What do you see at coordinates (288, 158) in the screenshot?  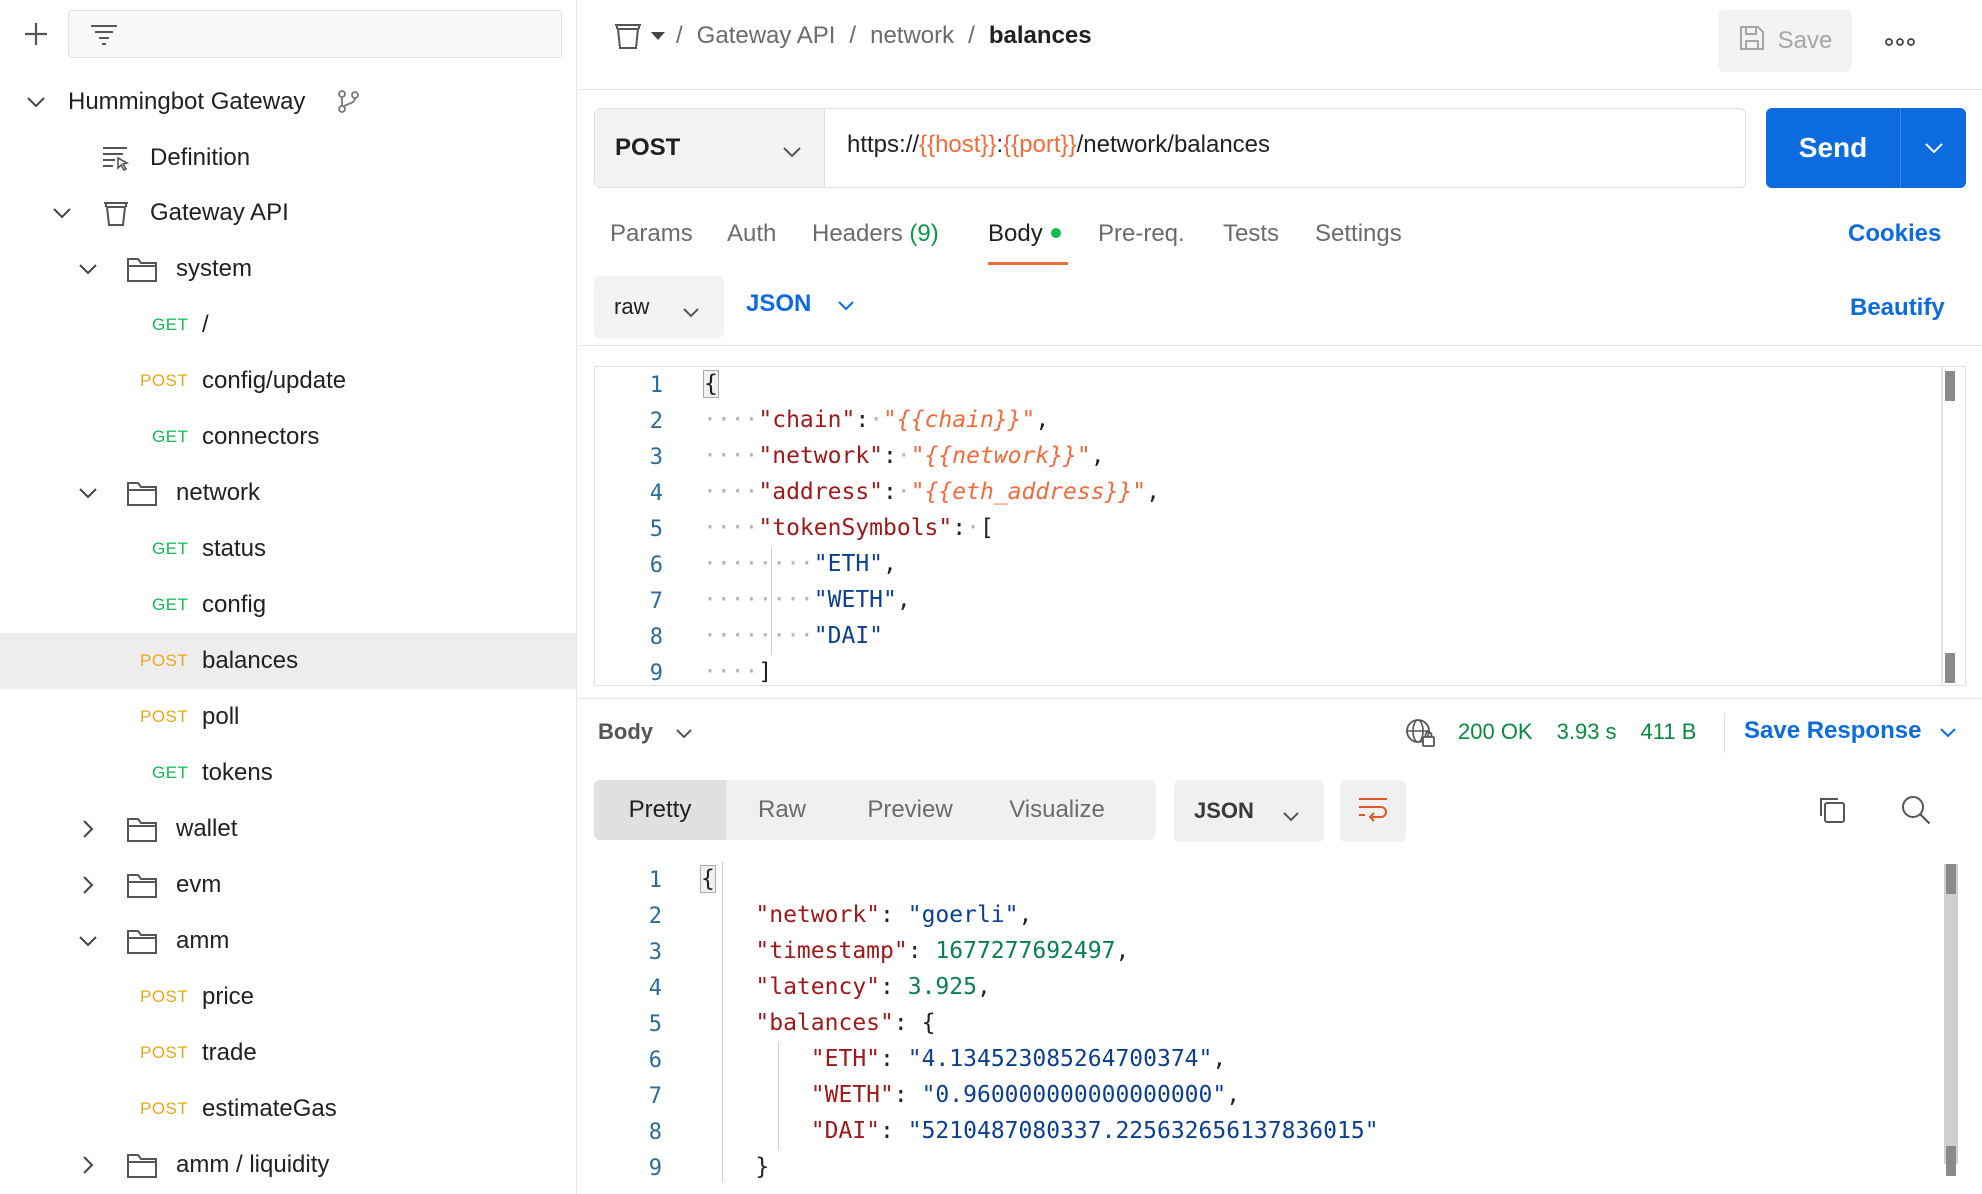 I see `sidebar-item-definition: Definition` at bounding box center [288, 158].